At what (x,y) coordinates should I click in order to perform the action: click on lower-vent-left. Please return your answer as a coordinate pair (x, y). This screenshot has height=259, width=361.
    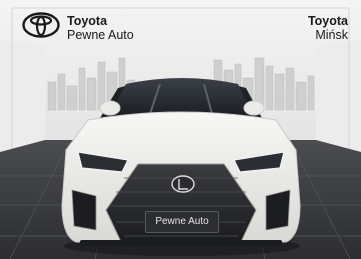
    Looking at the image, I should click on (84, 210).